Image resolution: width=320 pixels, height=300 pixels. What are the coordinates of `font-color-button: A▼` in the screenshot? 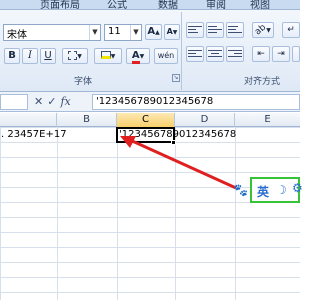 It's located at (138, 56).